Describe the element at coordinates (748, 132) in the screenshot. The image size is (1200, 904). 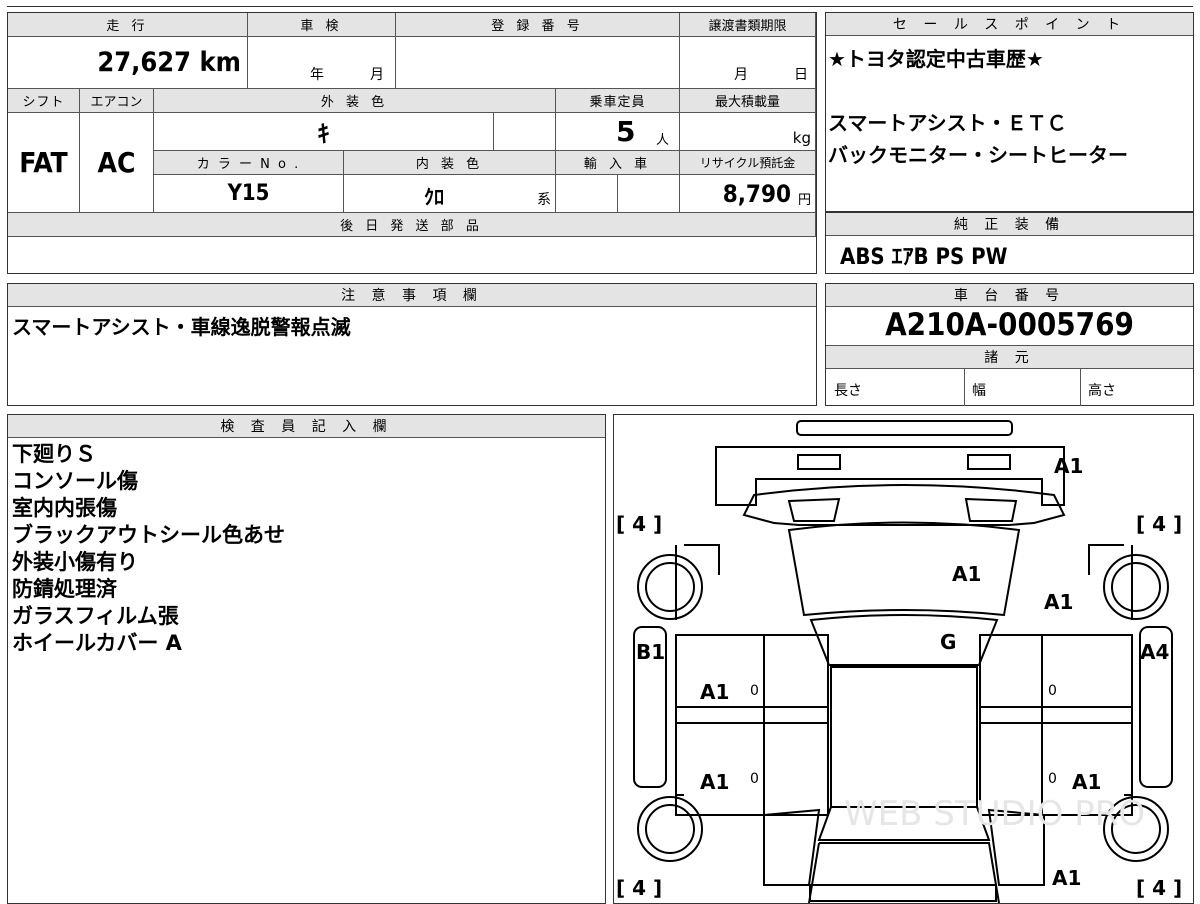
I see `max-load-value-cell: kg` at that location.